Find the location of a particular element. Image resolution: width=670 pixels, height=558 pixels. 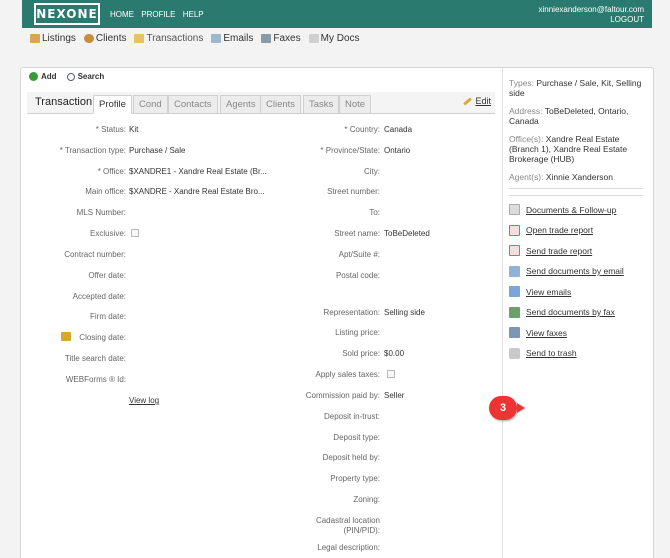

summary-separator is located at coordinates (576, 188).